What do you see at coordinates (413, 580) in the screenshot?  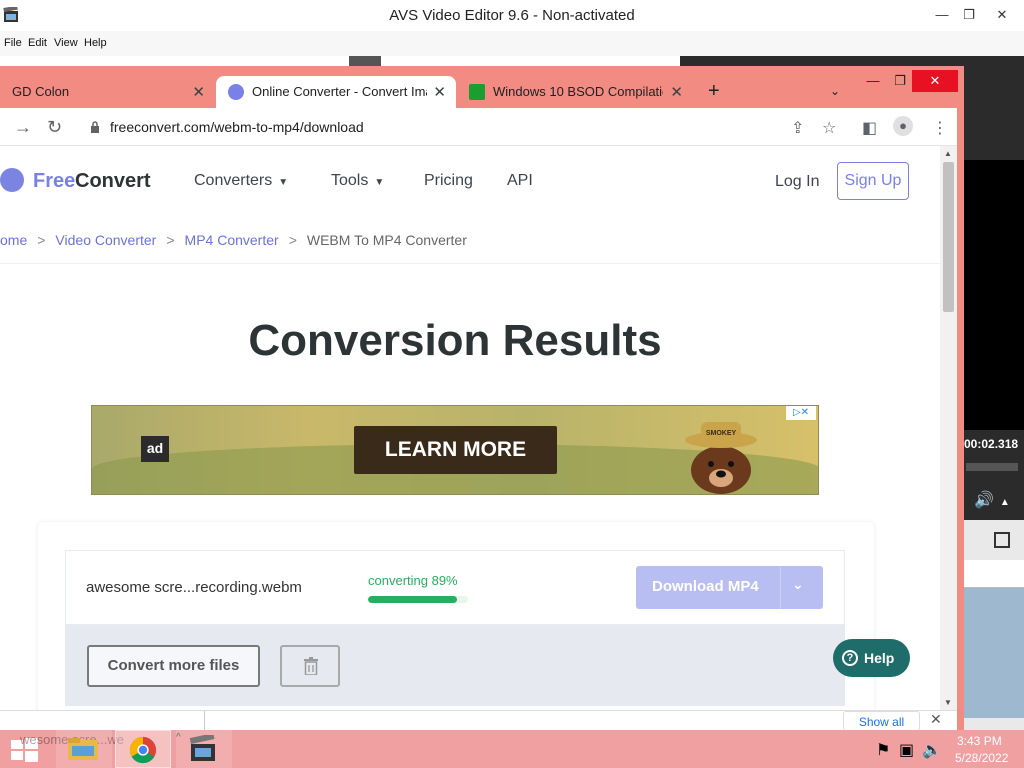 I see `conversion-status: converting 89%` at bounding box center [413, 580].